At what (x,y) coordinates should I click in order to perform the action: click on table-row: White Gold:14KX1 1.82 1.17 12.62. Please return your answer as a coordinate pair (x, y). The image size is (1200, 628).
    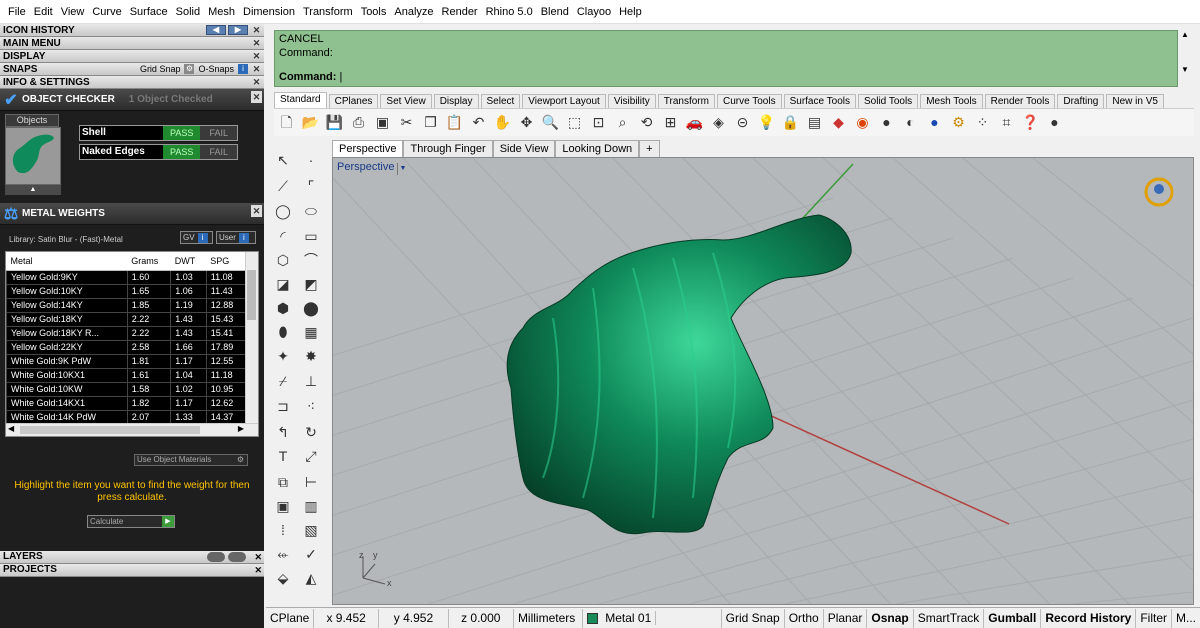
    Looking at the image, I should click on (126, 403).